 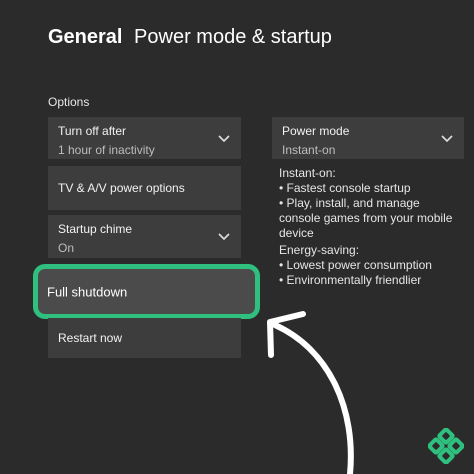 What do you see at coordinates (144, 138) in the screenshot?
I see `turn-off-after-dropdown: Turn off after 1 hour of inactivity` at bounding box center [144, 138].